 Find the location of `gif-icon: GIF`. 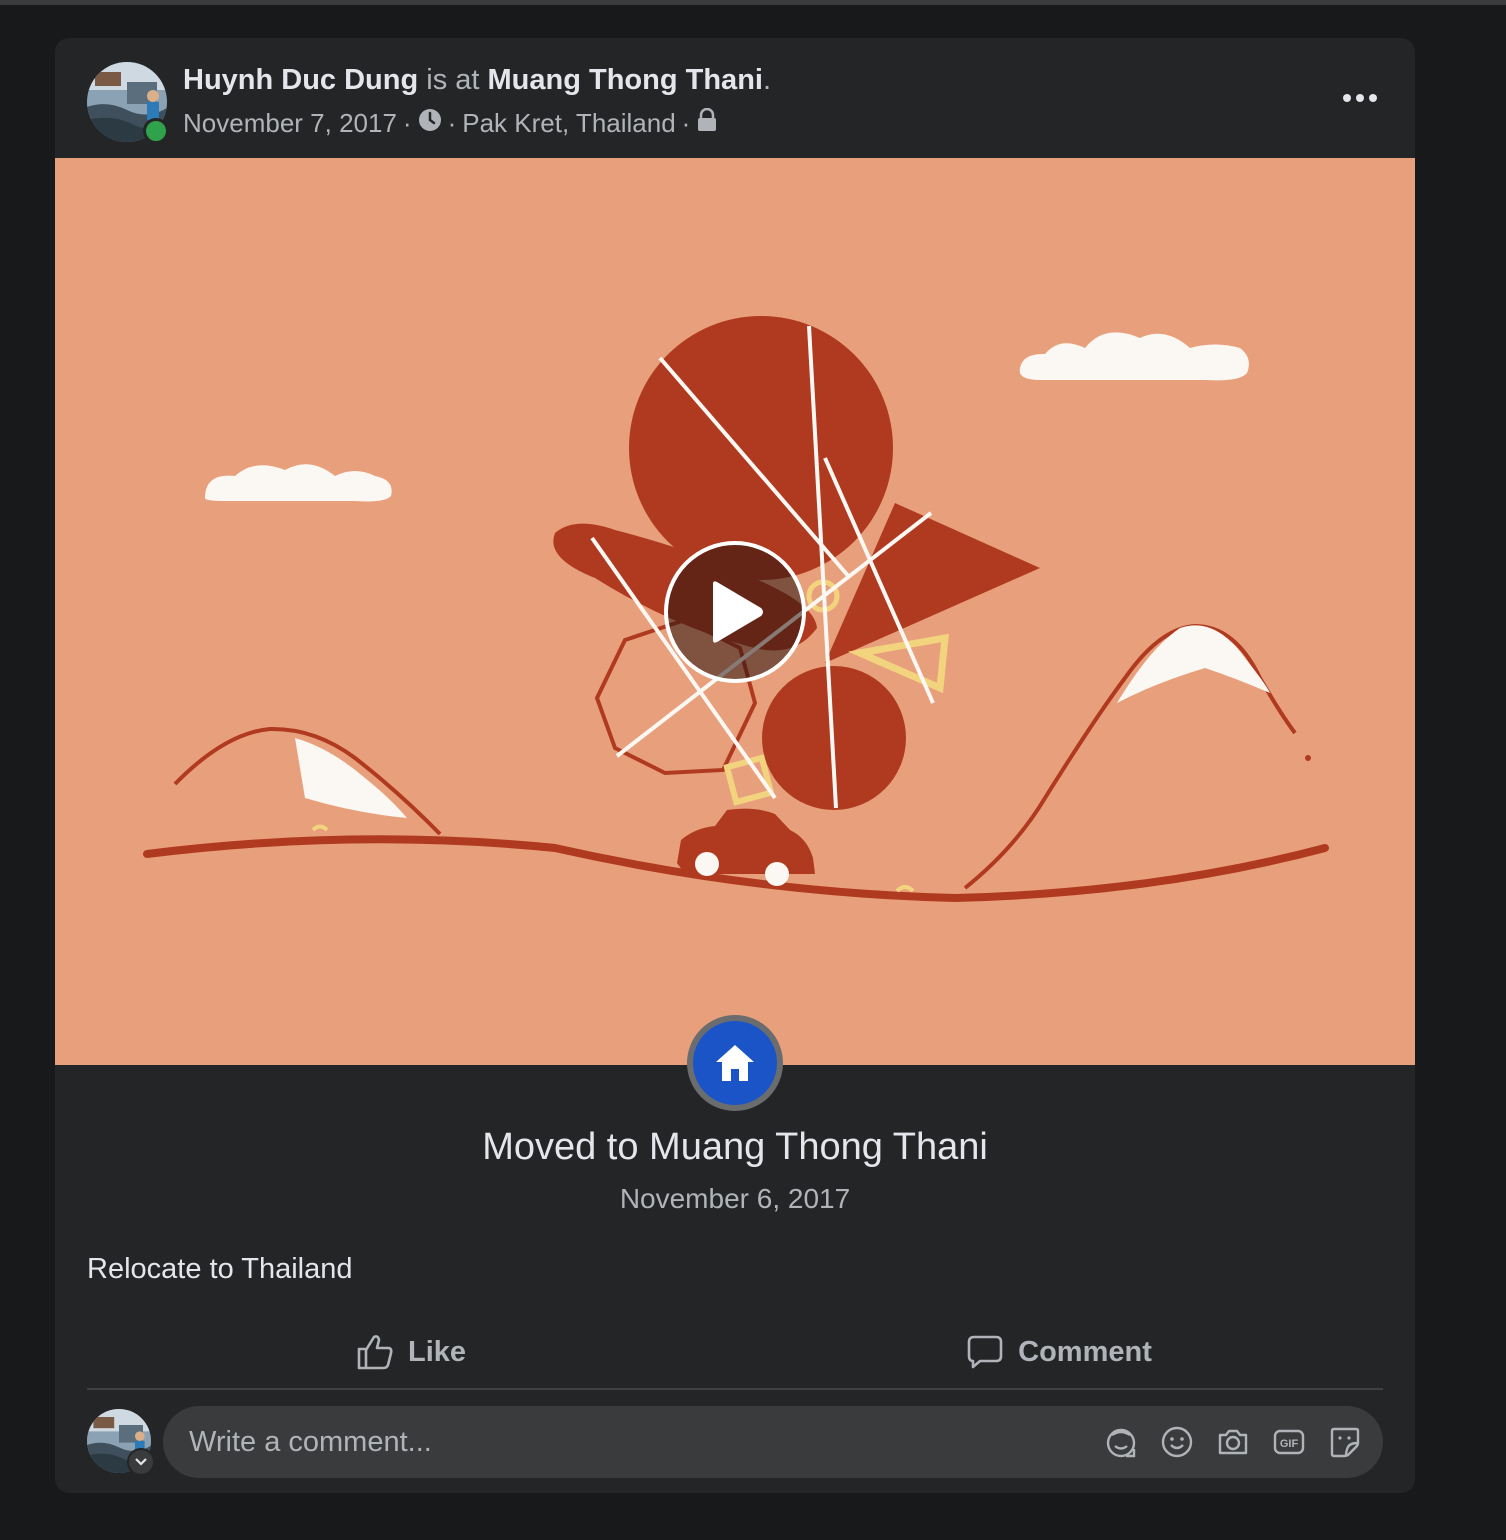

gif-icon: GIF is located at coordinates (1289, 1442).